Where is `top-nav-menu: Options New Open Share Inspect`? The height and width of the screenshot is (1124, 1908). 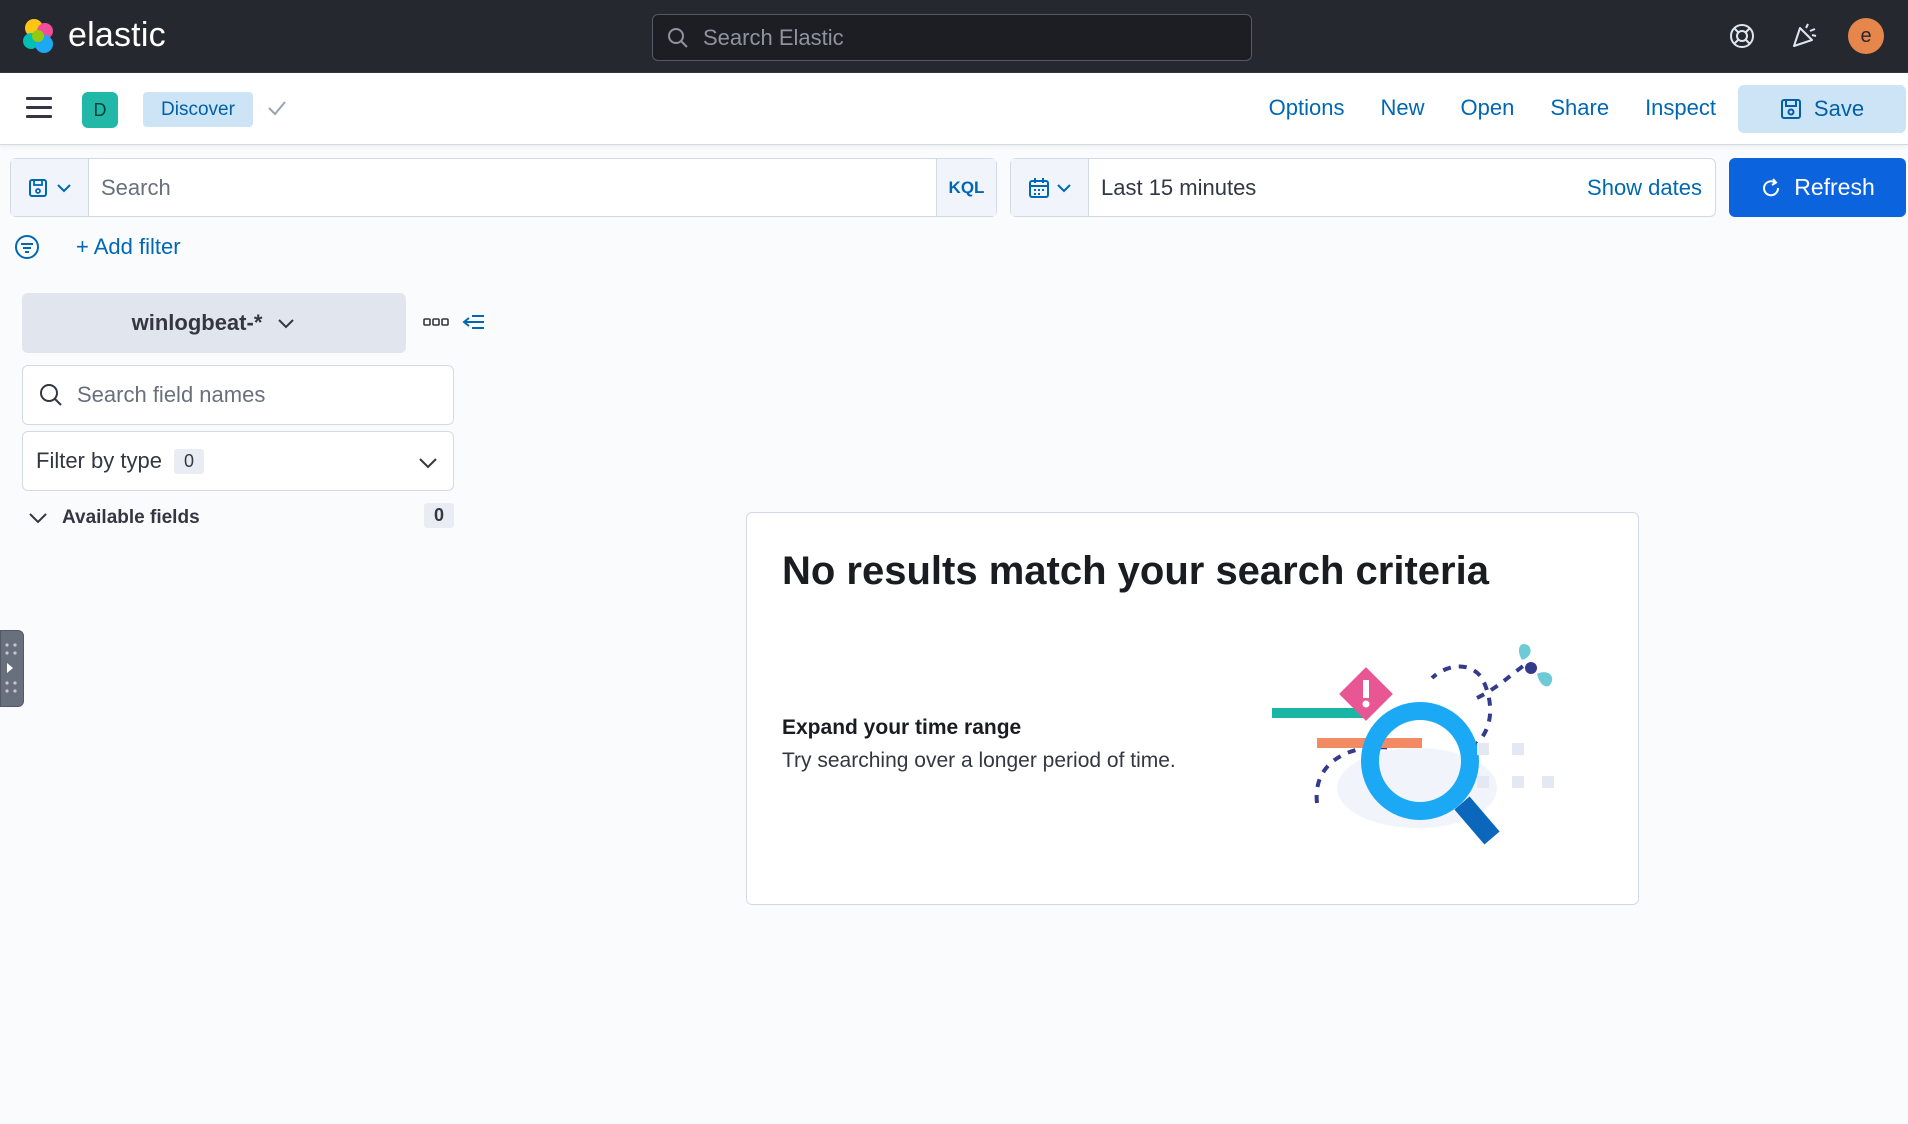 top-nav-menu: Options New Open Share Inspect is located at coordinates (1492, 108).